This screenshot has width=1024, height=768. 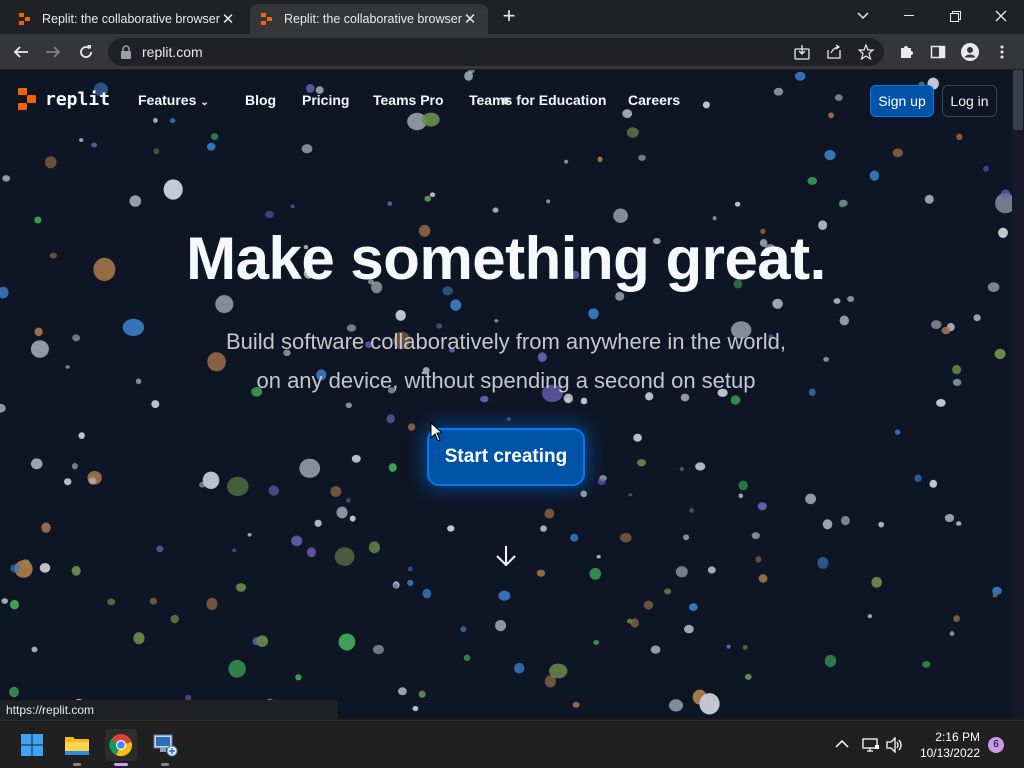 I want to click on browser-tab-1: Replit: the collaborative browser ✕, so click(x=127, y=19).